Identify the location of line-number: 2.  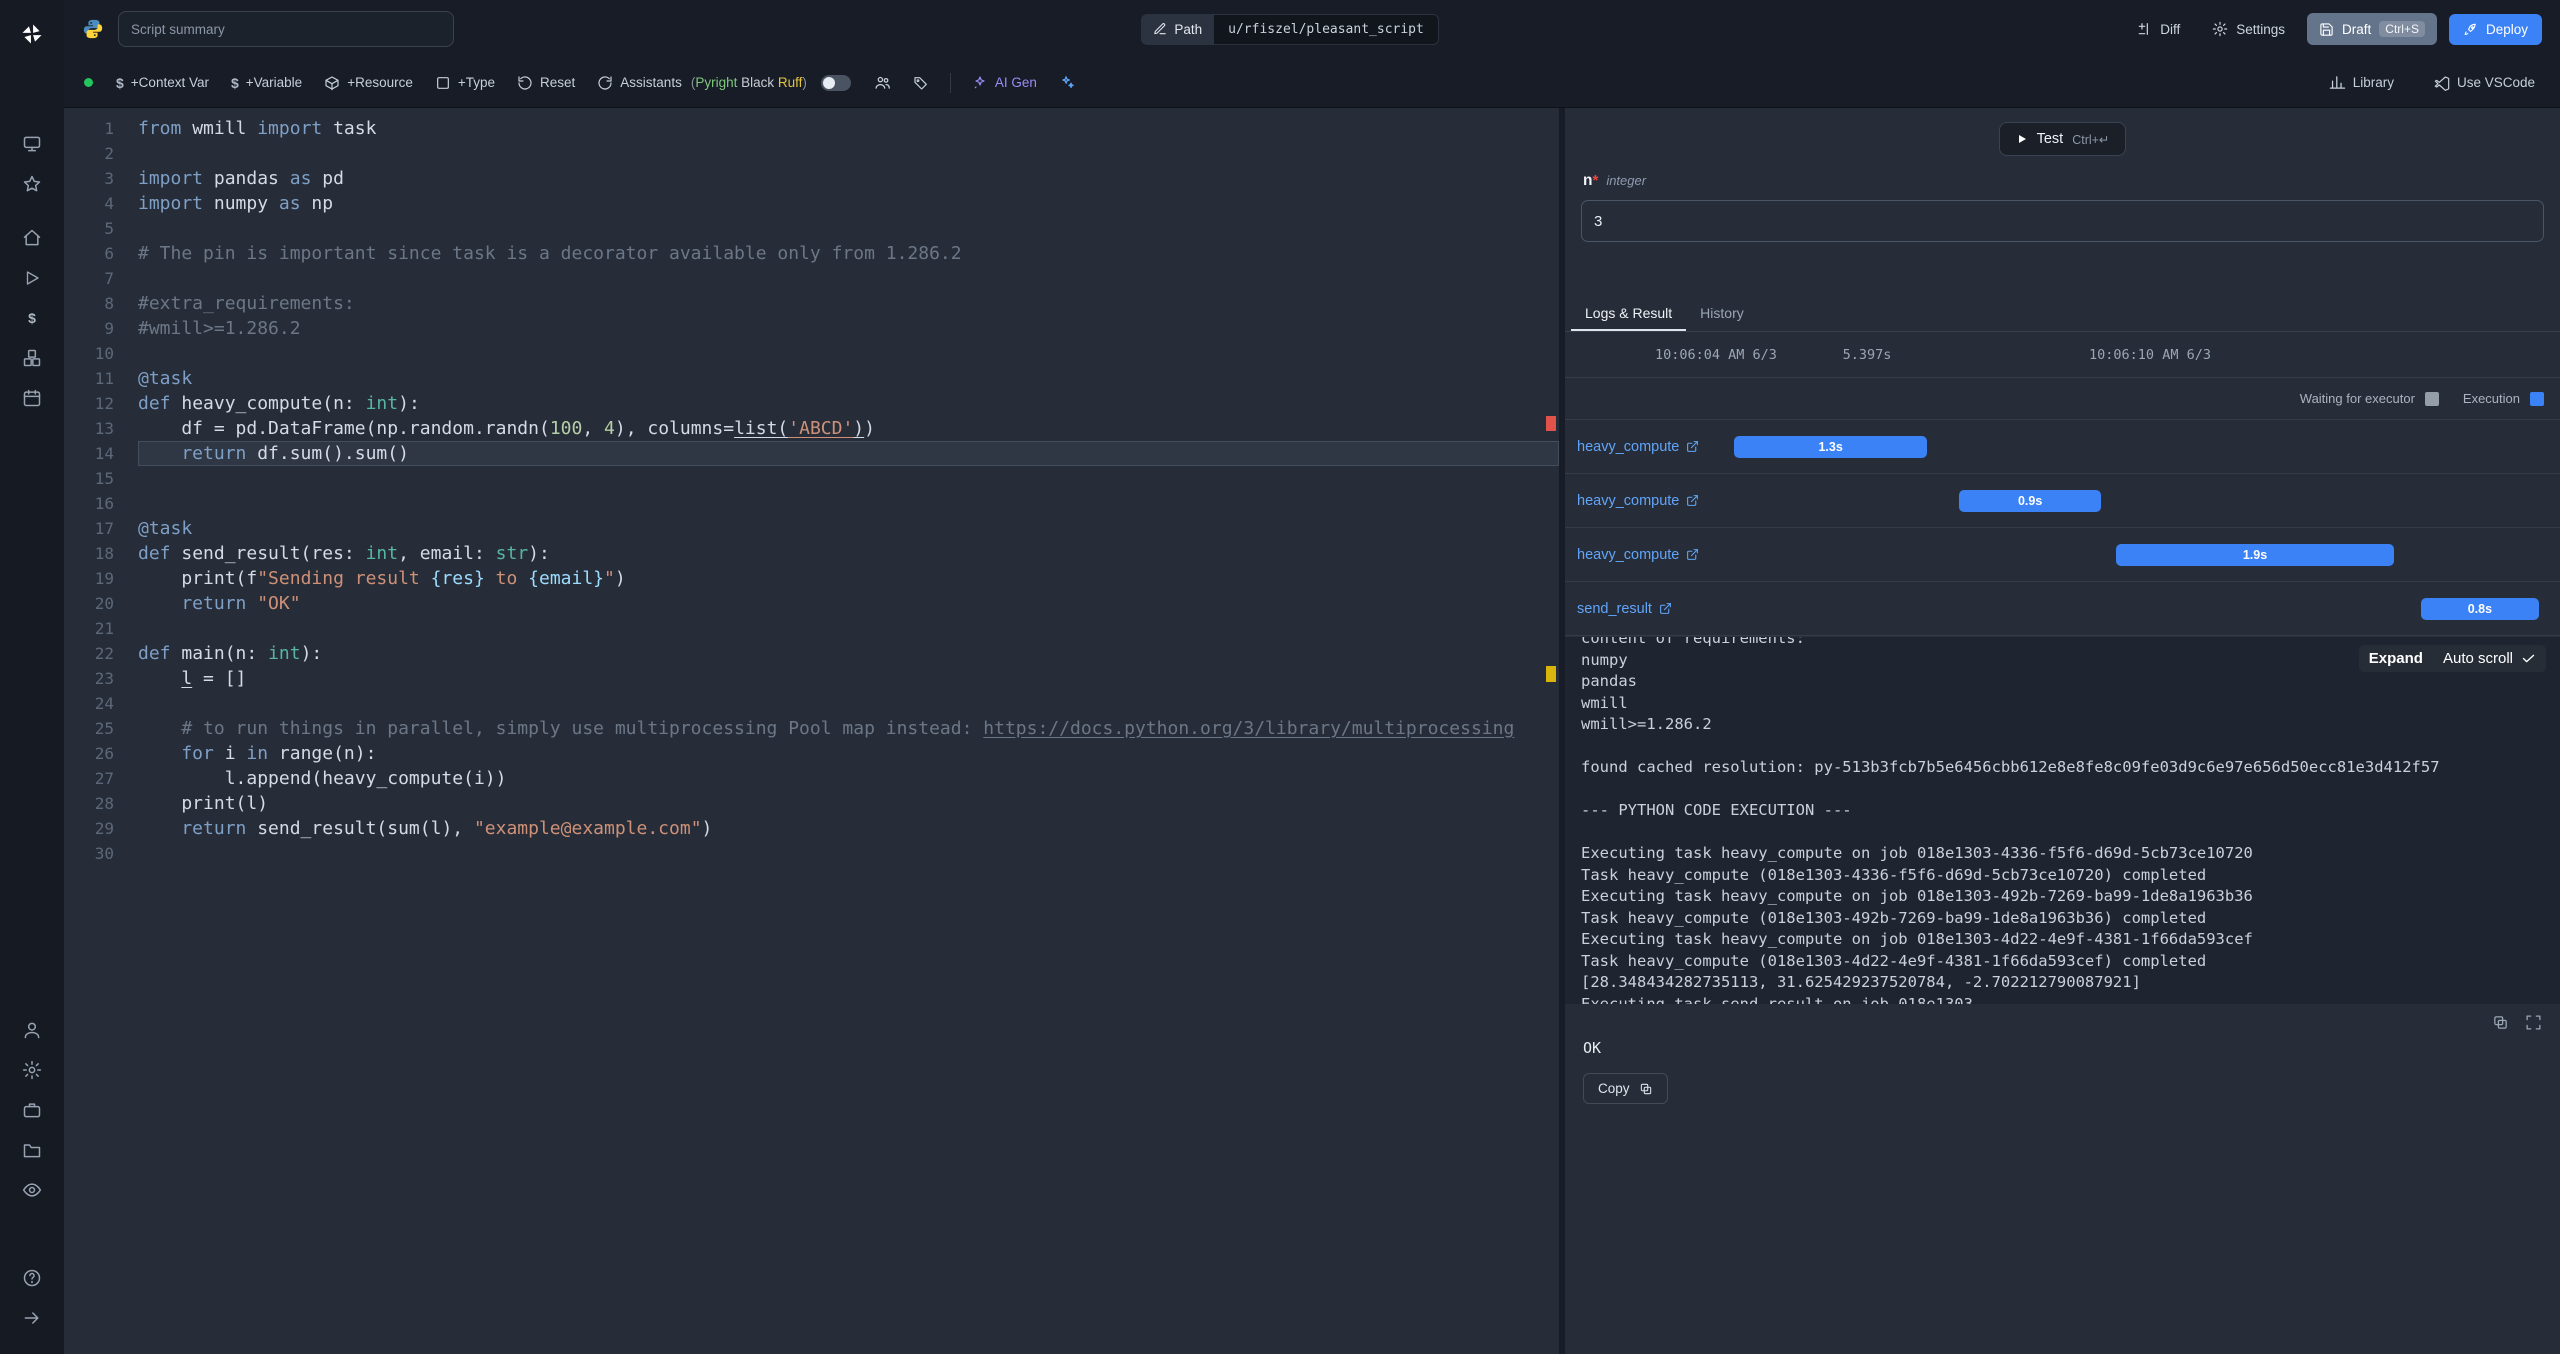
(89, 153).